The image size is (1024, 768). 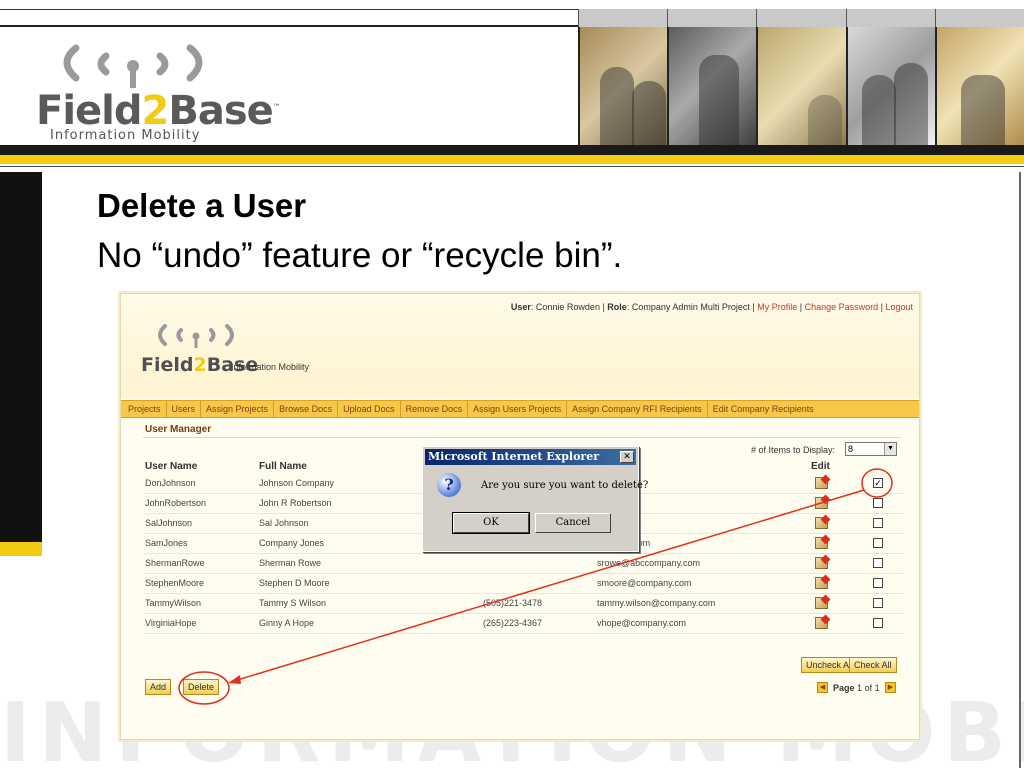 I want to click on cell-user-name: JohnRobertson, so click(x=175, y=503).